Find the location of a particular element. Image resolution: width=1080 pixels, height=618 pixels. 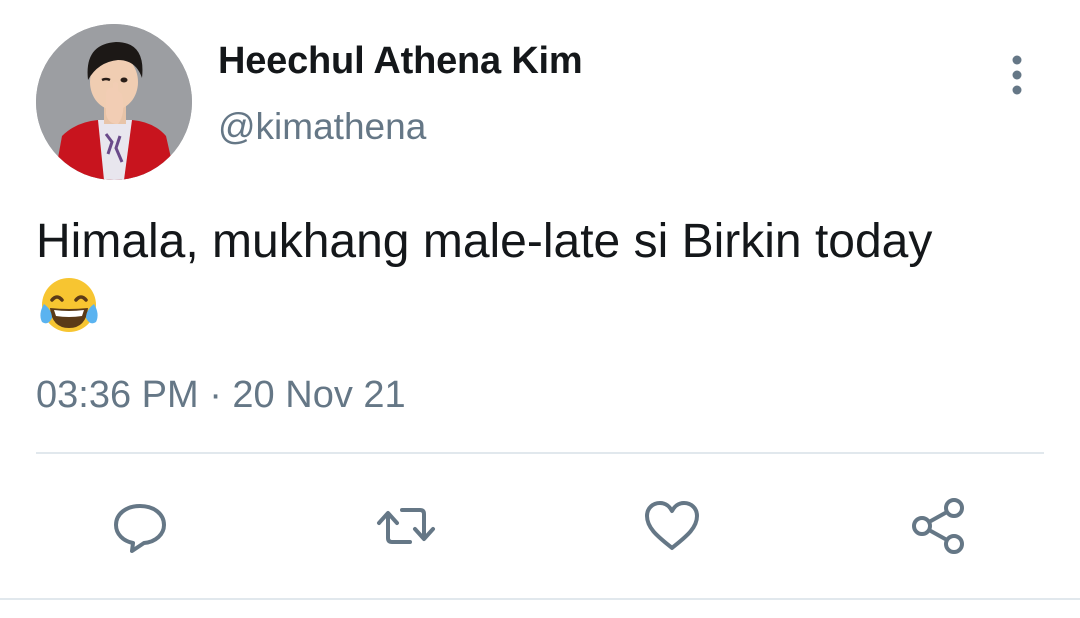

share-icon is located at coordinates (938, 526).